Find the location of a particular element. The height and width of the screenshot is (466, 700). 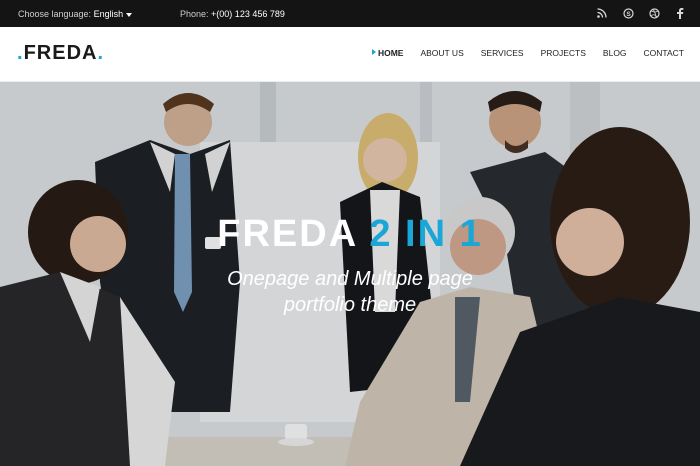

hero-title: FREDA 2 IN 1 is located at coordinates (350, 234).